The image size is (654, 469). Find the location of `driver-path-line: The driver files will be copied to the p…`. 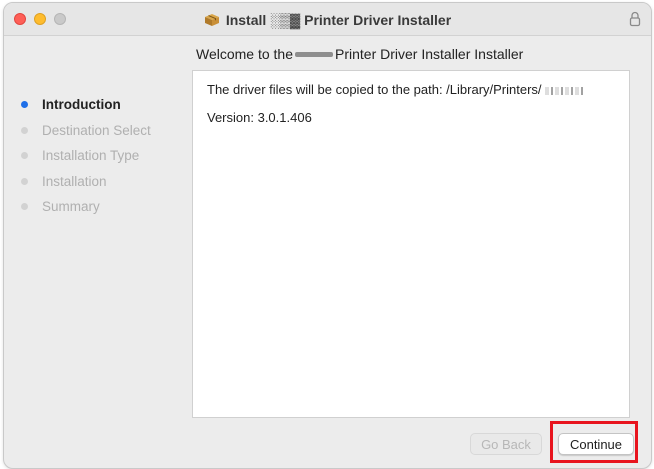

driver-path-line: The driver files will be copied to the p… is located at coordinates (374, 89).